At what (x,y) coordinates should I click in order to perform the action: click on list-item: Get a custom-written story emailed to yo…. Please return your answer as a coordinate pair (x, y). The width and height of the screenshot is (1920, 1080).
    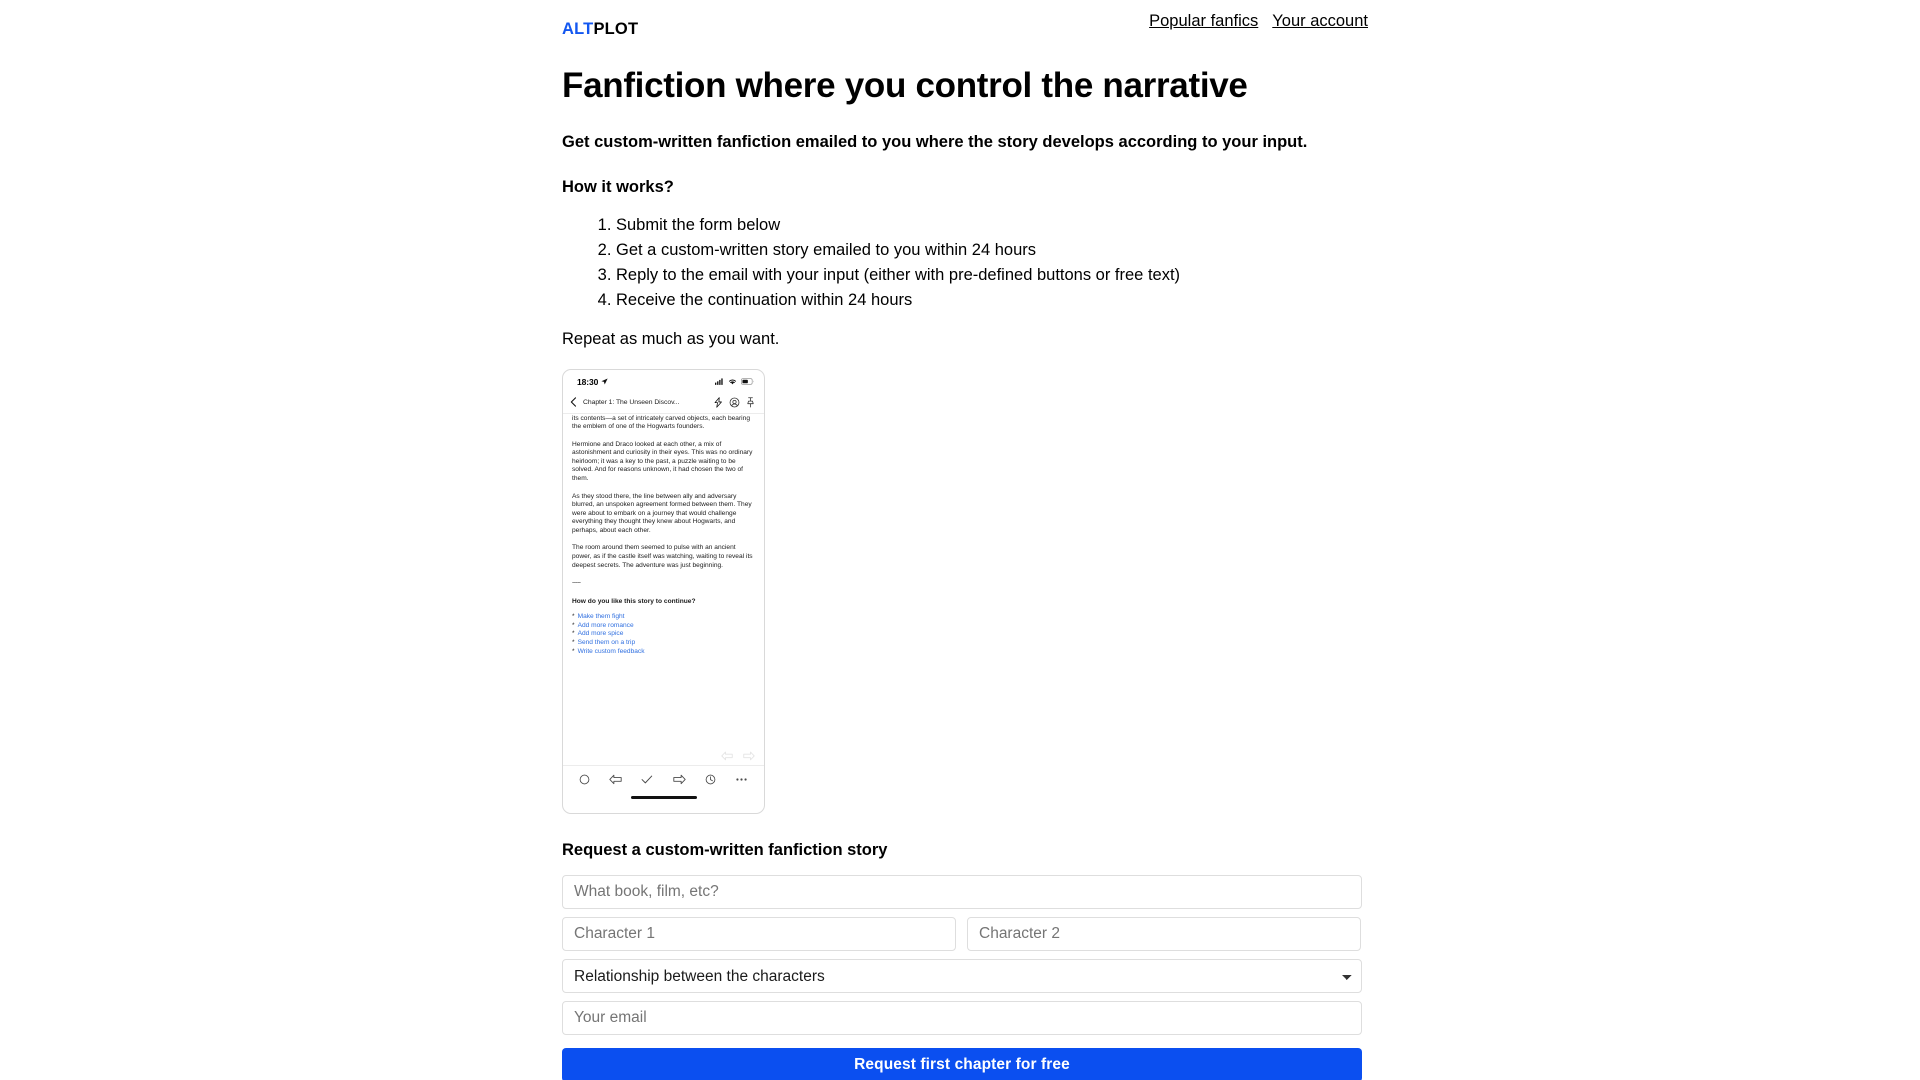
    Looking at the image, I should click on (989, 250).